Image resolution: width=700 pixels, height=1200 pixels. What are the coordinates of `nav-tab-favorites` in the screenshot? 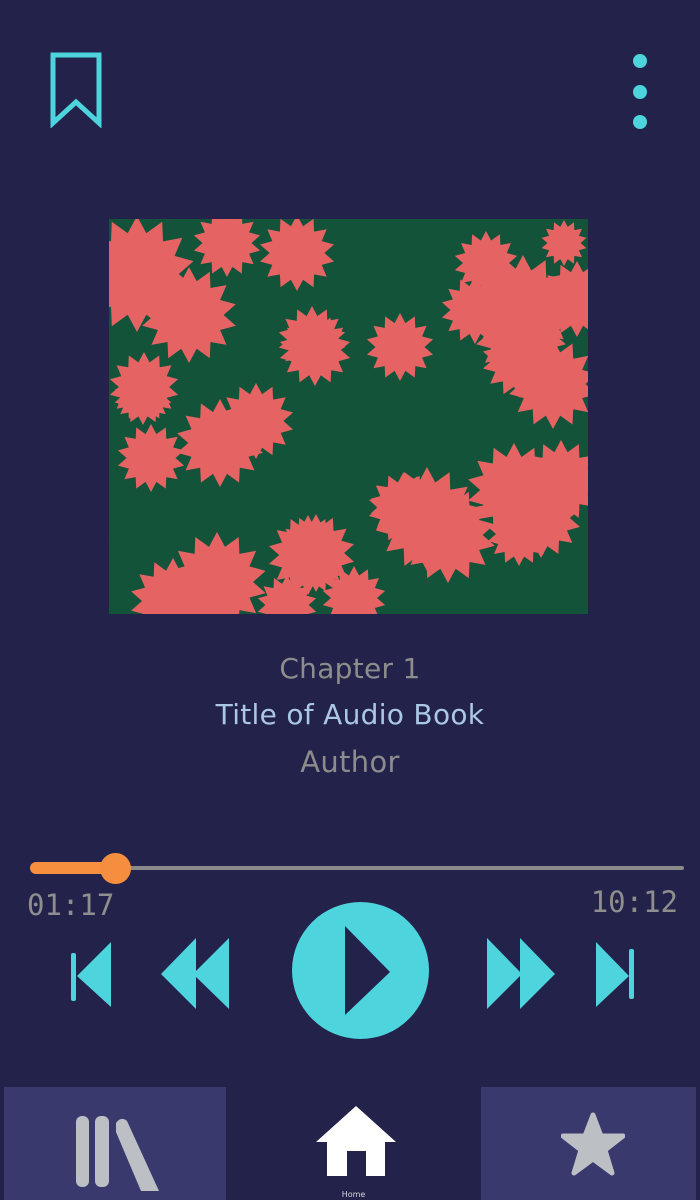 It's located at (588, 1143).